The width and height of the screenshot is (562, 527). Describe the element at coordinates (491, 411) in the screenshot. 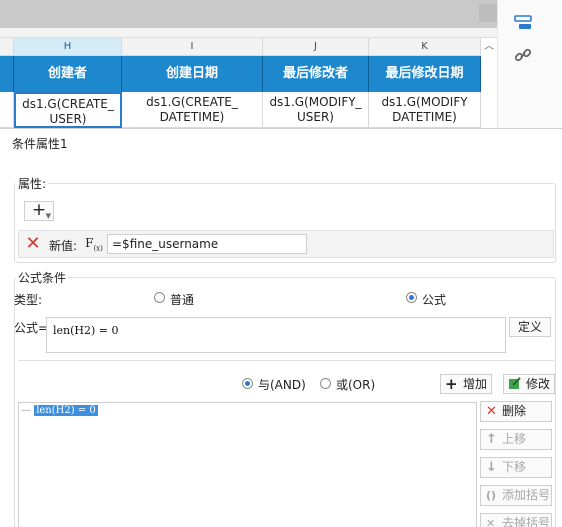

I see `delete-icon: ✕` at that location.